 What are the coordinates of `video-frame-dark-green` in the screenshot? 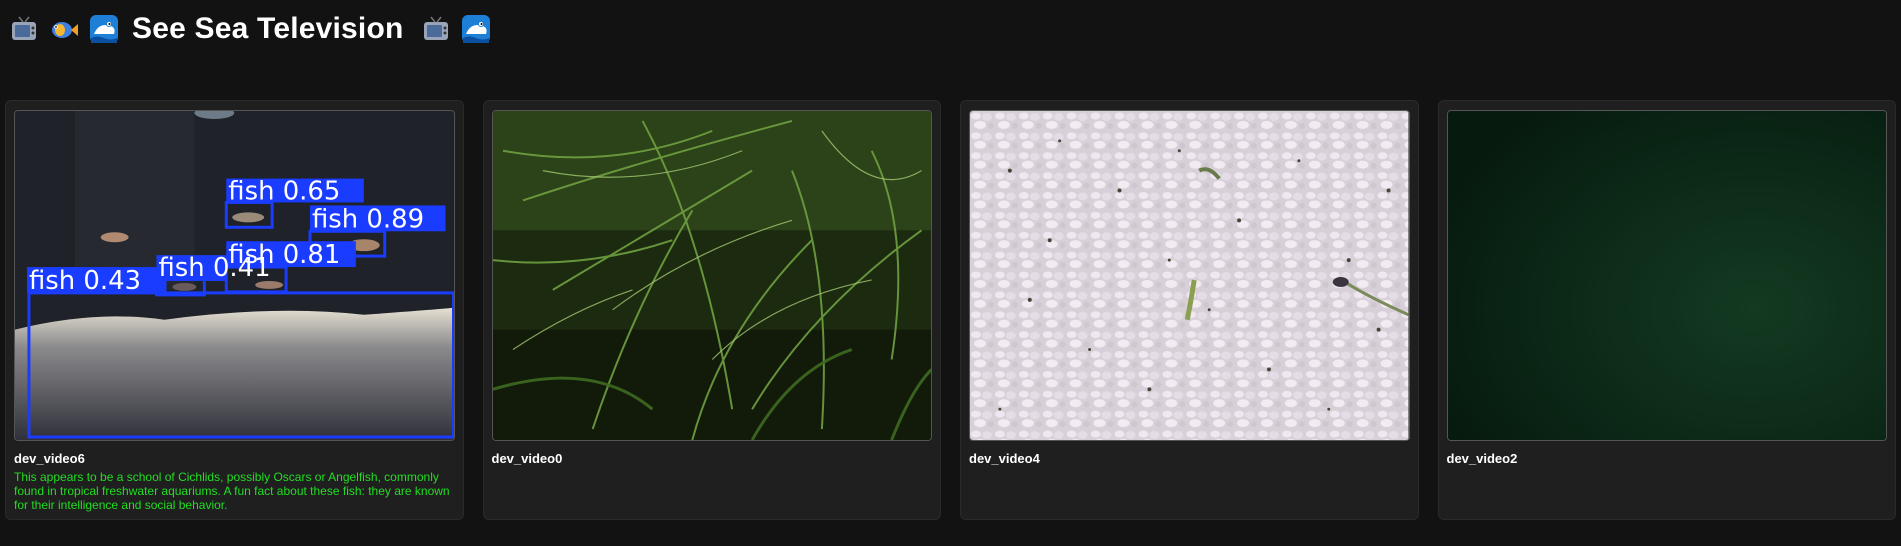 It's located at (1666, 275).